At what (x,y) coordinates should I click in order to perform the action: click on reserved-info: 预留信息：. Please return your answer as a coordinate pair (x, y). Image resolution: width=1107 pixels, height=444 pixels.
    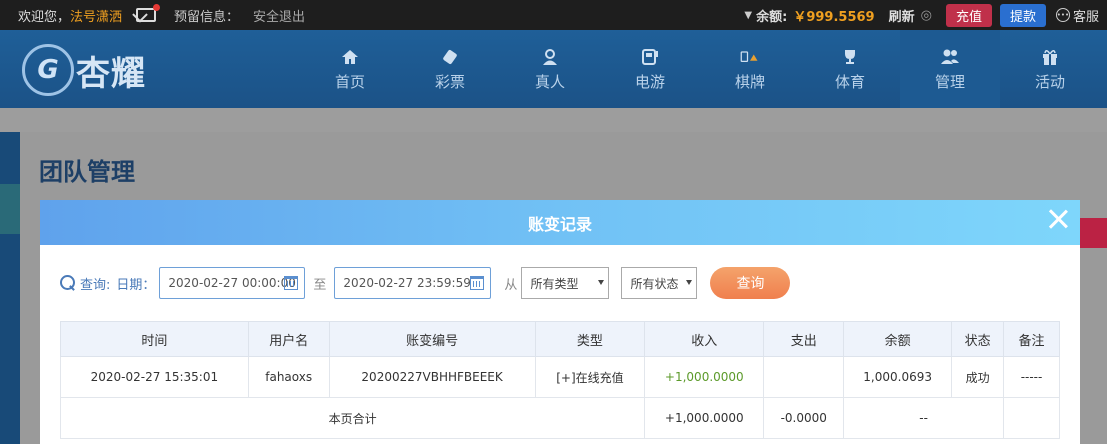
    Looking at the image, I should click on (206, 15).